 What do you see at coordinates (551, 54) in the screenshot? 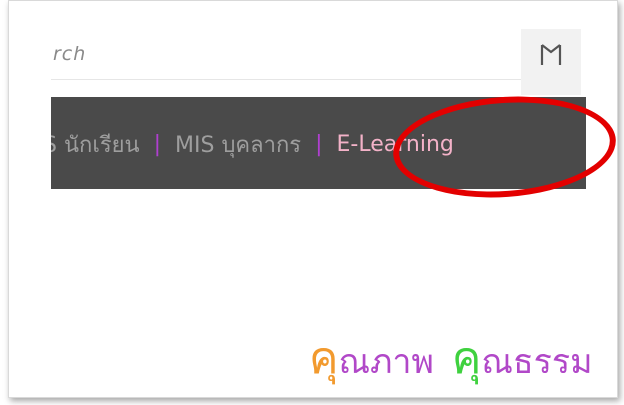
I see `search-icon` at bounding box center [551, 54].